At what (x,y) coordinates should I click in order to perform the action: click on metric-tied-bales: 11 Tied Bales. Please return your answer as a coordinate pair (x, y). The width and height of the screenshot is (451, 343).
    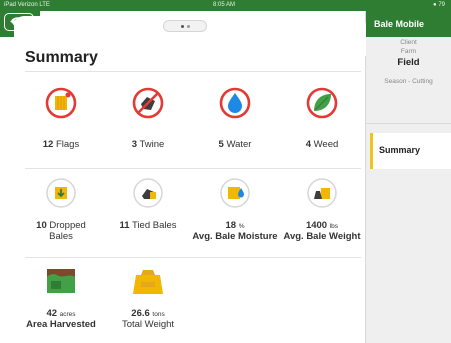
    Looking at the image, I should click on (148, 214).